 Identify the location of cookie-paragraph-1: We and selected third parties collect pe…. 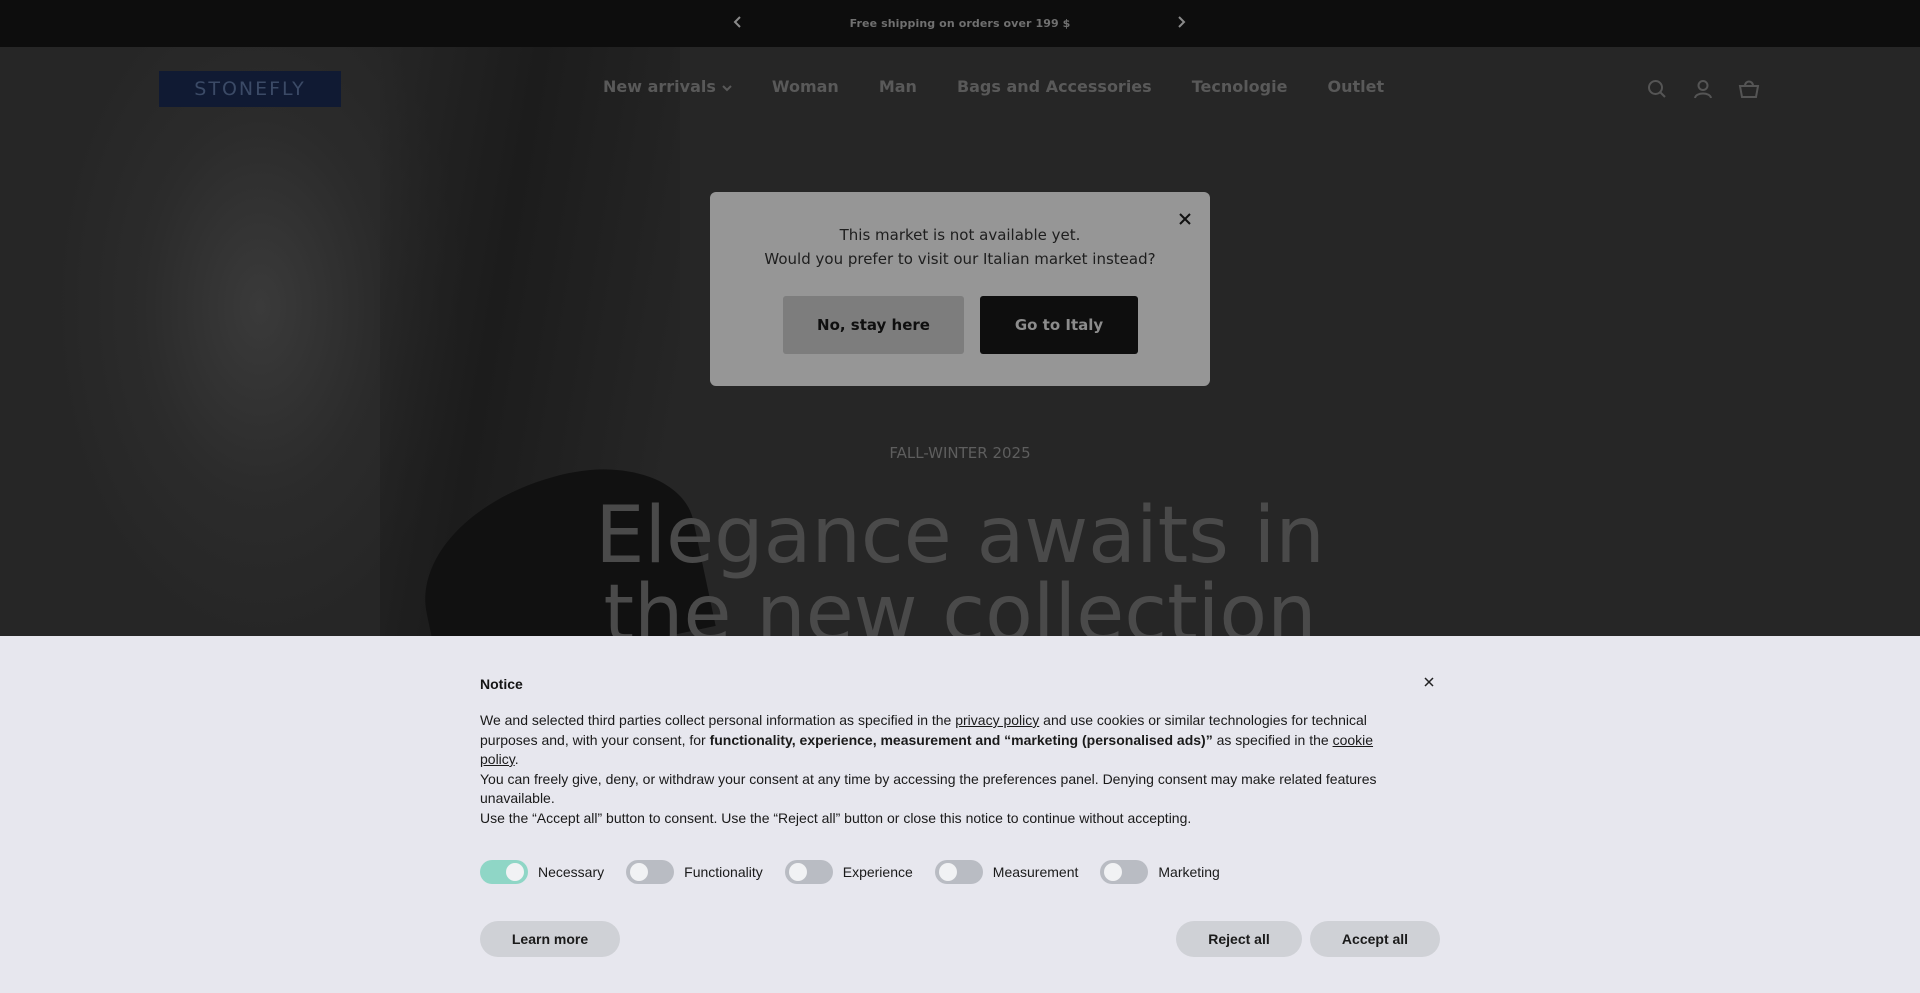
(940, 740).